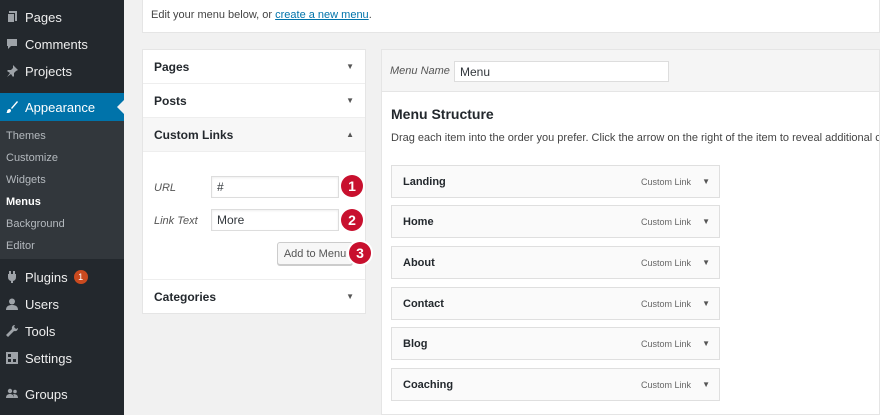 The image size is (880, 415). What do you see at coordinates (176, 221) in the screenshot?
I see `link-text-label: Link Text` at bounding box center [176, 221].